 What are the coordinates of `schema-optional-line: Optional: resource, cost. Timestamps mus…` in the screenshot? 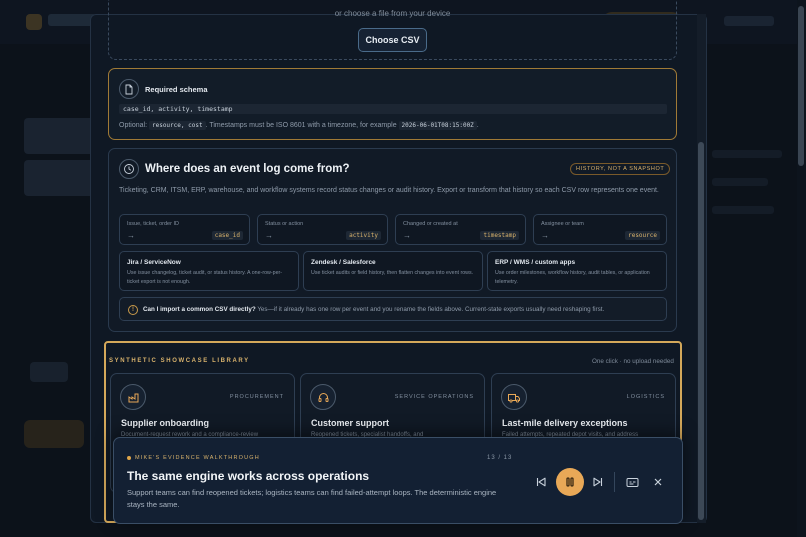 It's located at (299, 125).